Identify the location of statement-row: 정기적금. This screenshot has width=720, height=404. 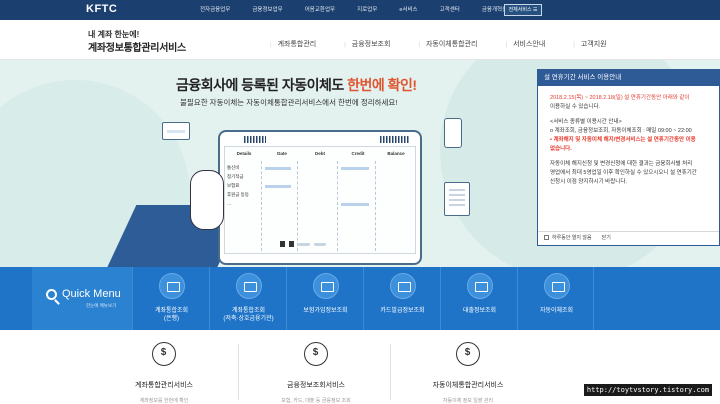
(235, 176).